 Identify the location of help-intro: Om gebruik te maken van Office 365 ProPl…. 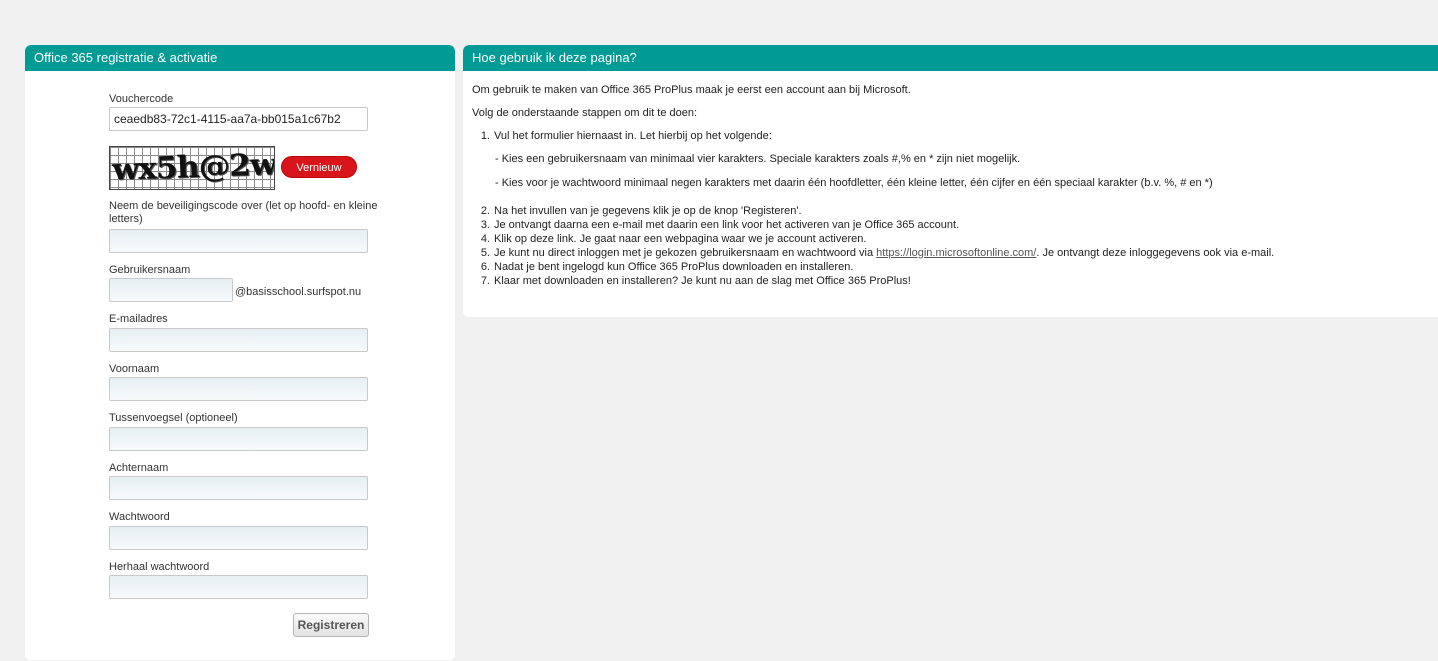
(691, 90).